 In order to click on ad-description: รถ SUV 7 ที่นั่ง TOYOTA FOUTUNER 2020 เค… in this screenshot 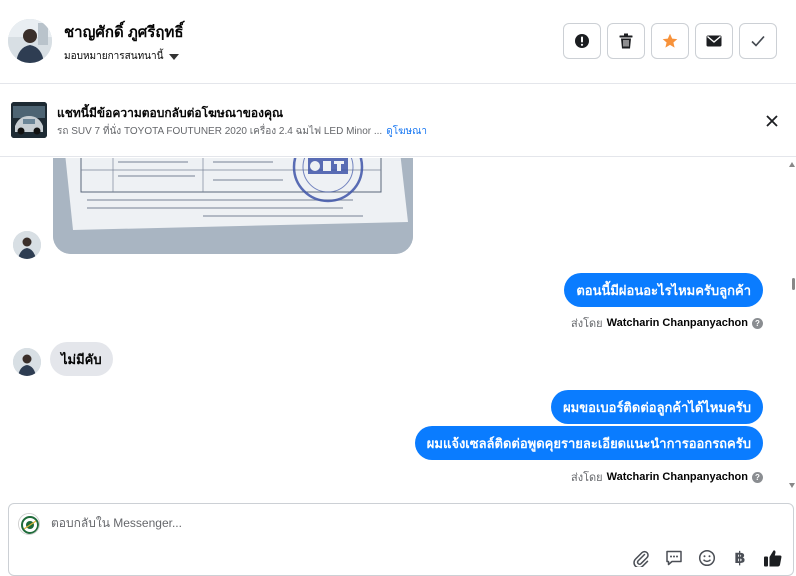, I will do `click(220, 131)`.